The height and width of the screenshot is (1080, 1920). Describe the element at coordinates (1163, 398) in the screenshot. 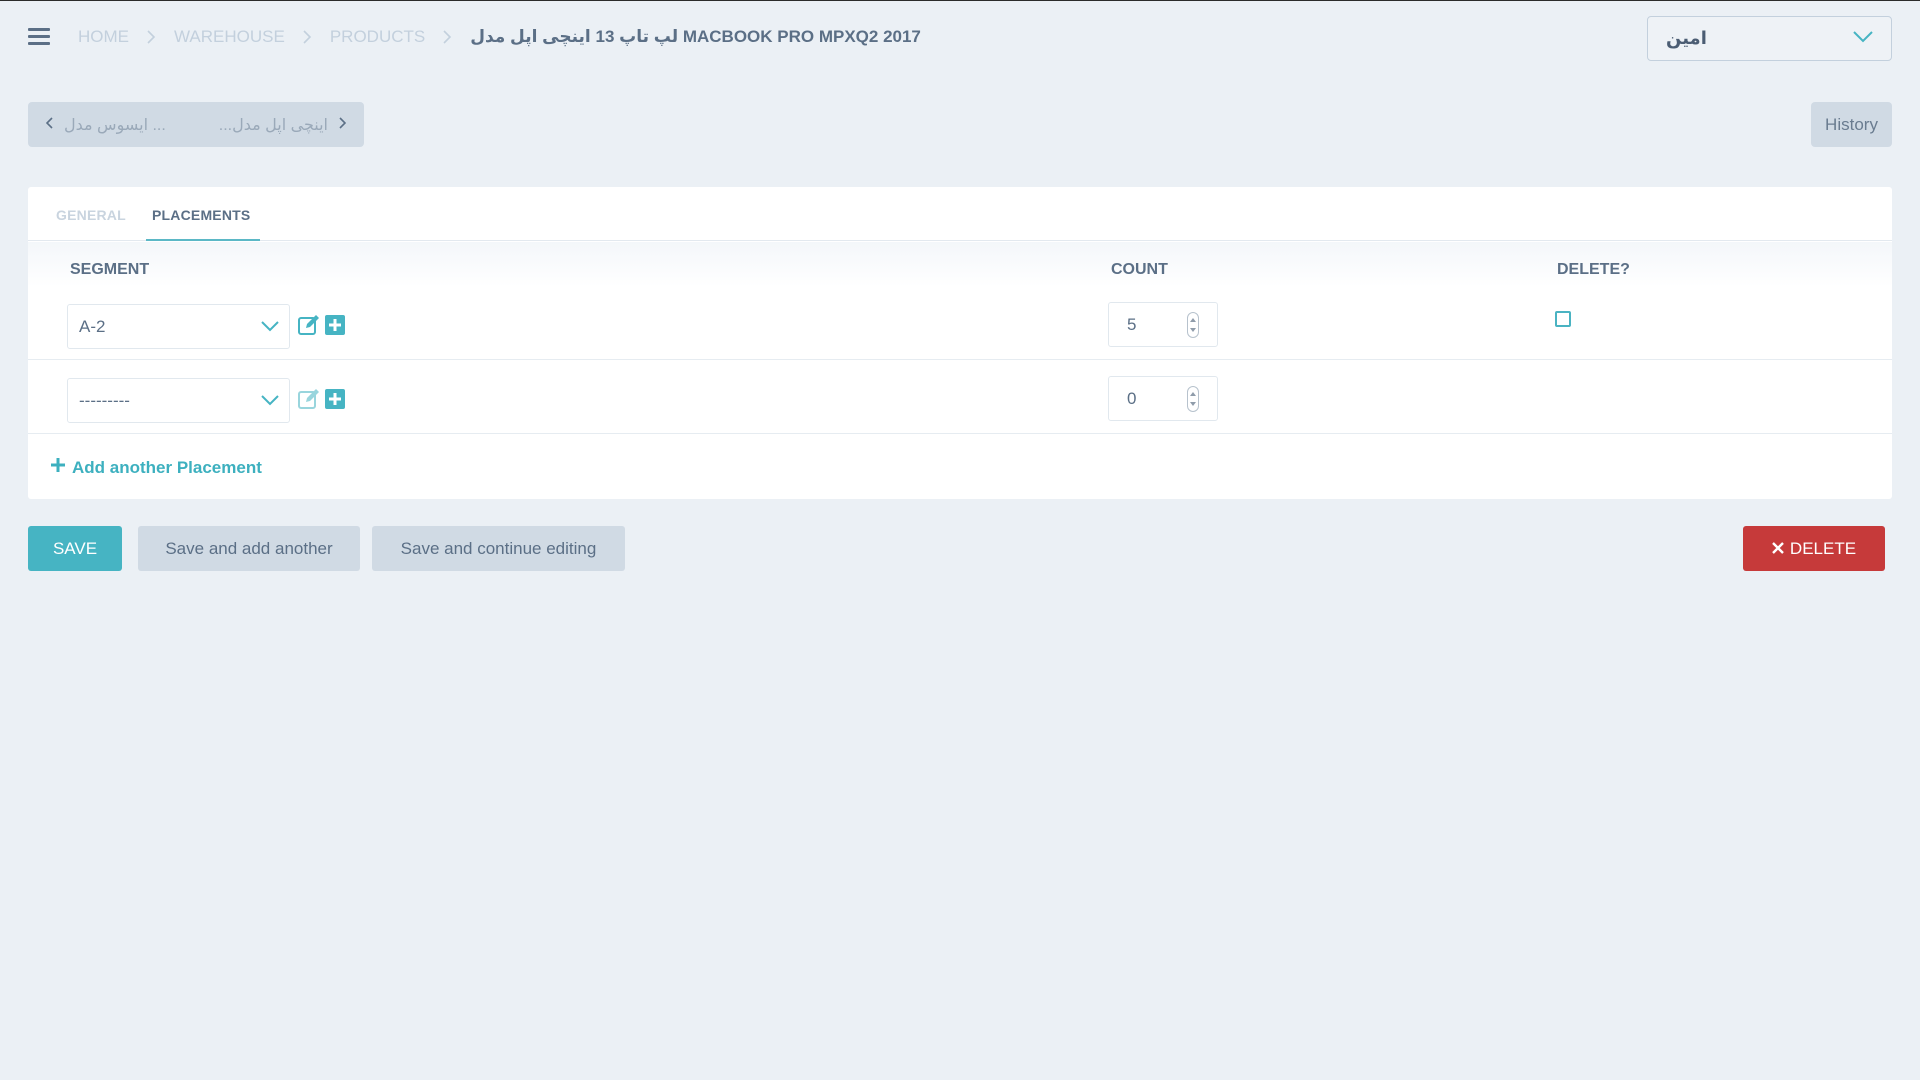

I see `count-input: 0` at that location.